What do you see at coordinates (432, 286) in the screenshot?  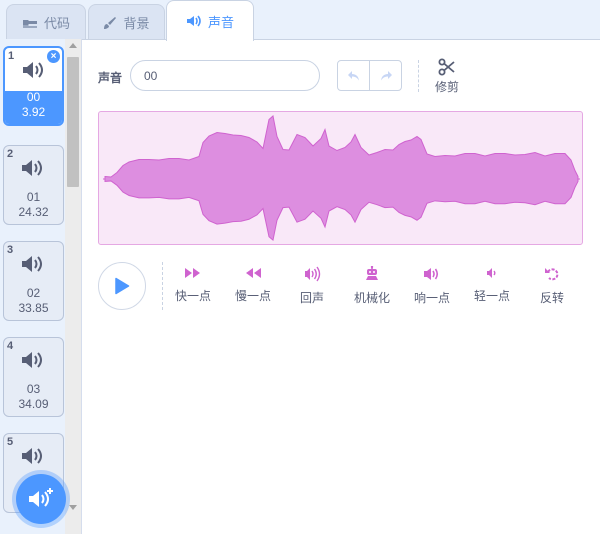 I see `effect-louder-button: 响一点` at bounding box center [432, 286].